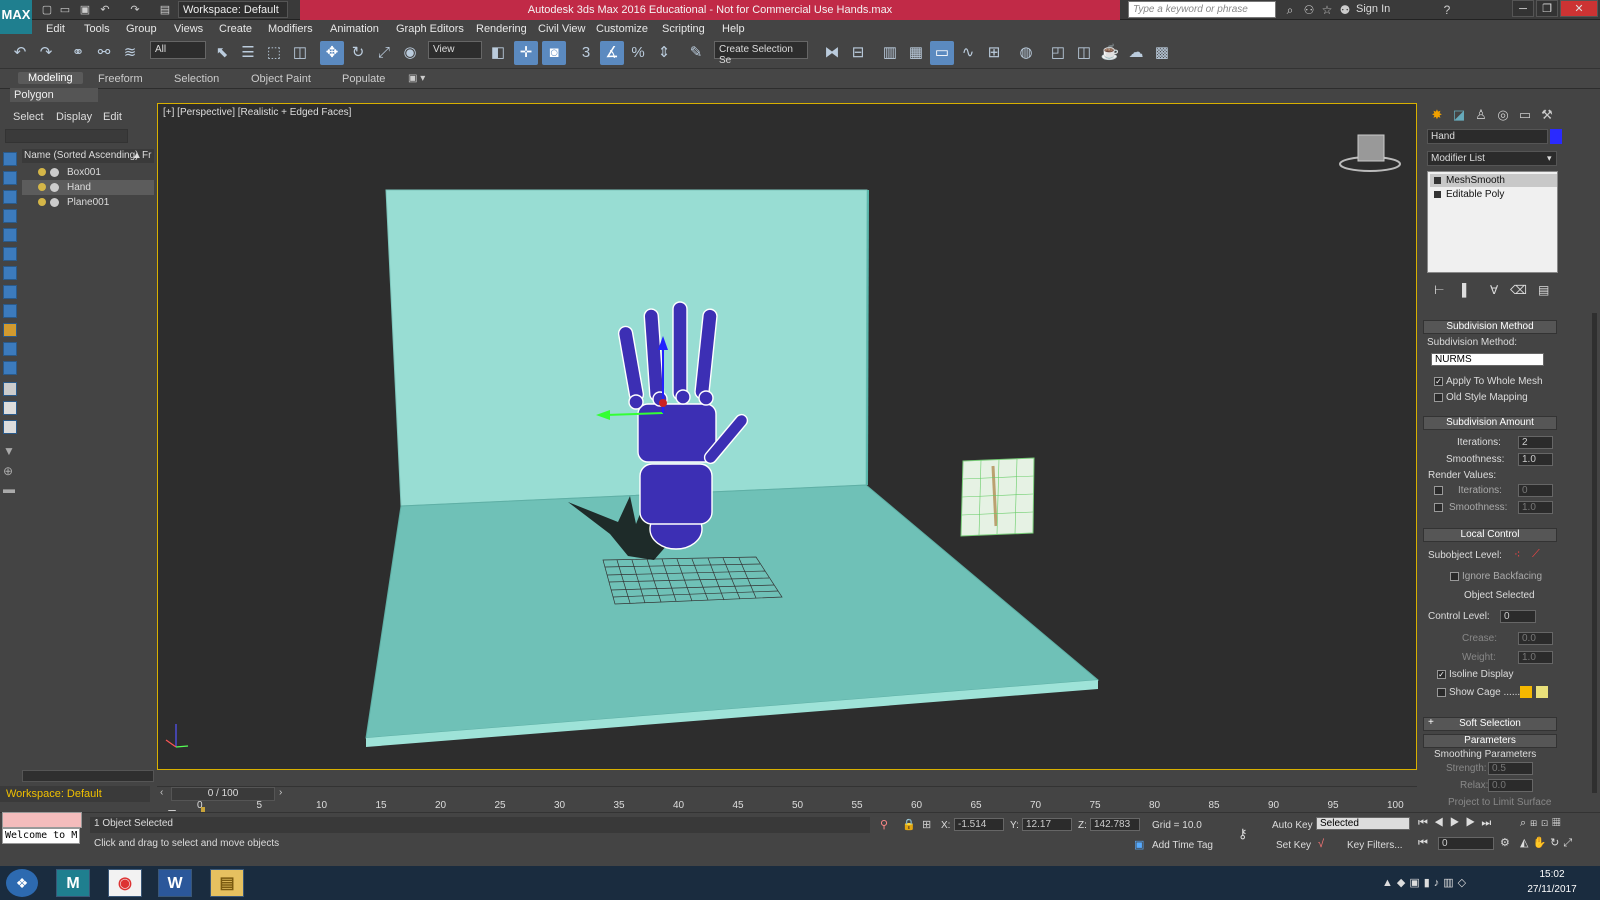 The height and width of the screenshot is (900, 1600). What do you see at coordinates (9, 451) in the screenshot?
I see `filter-icon: ▼` at bounding box center [9, 451].